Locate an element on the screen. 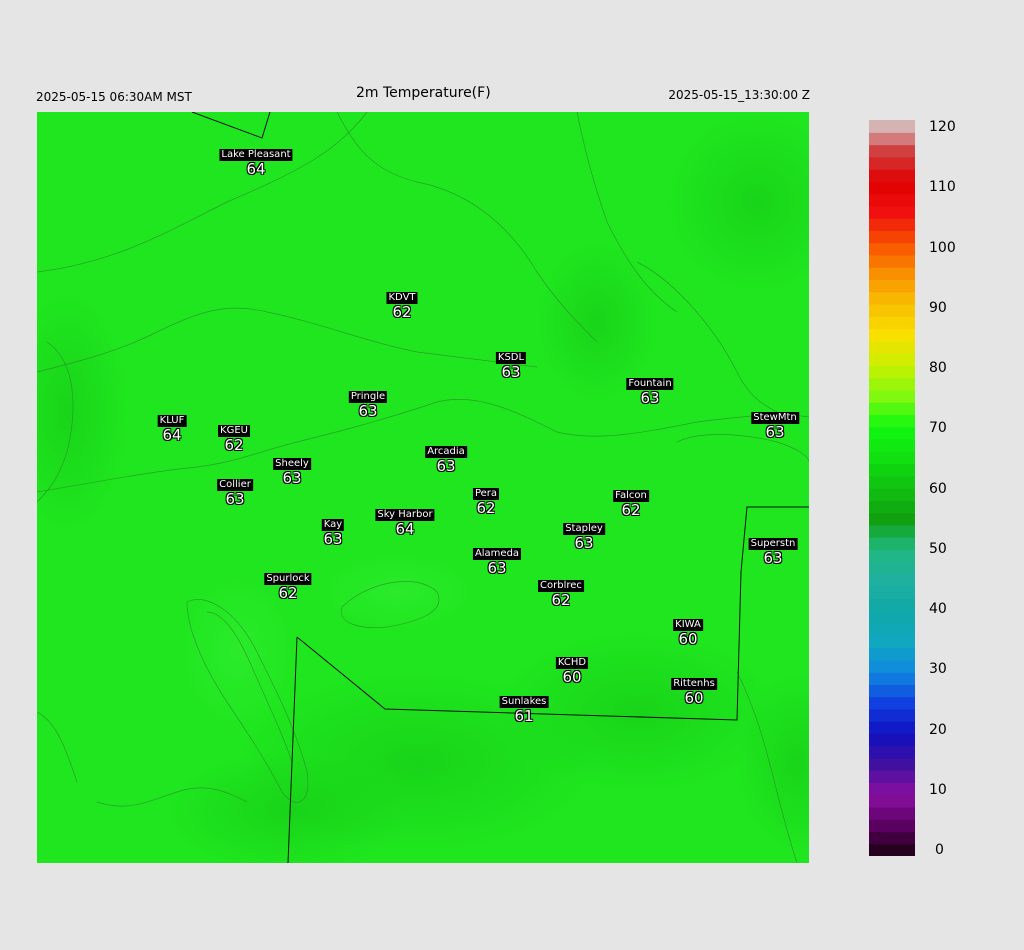  station-marker: Sheely 63 is located at coordinates (292, 469).